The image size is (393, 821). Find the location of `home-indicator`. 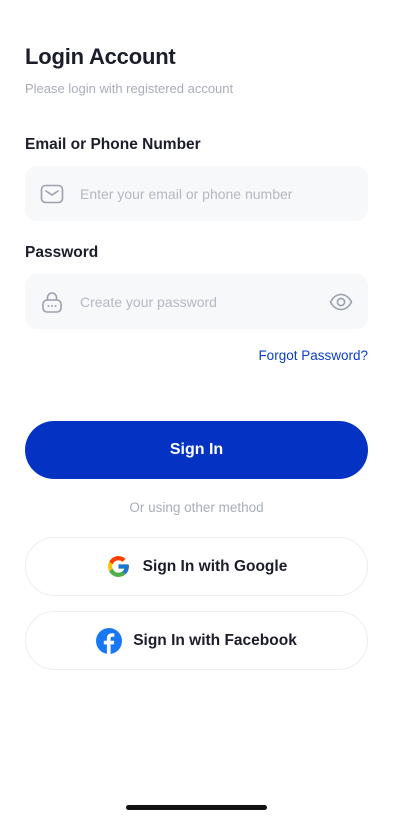

home-indicator is located at coordinates (196, 807).